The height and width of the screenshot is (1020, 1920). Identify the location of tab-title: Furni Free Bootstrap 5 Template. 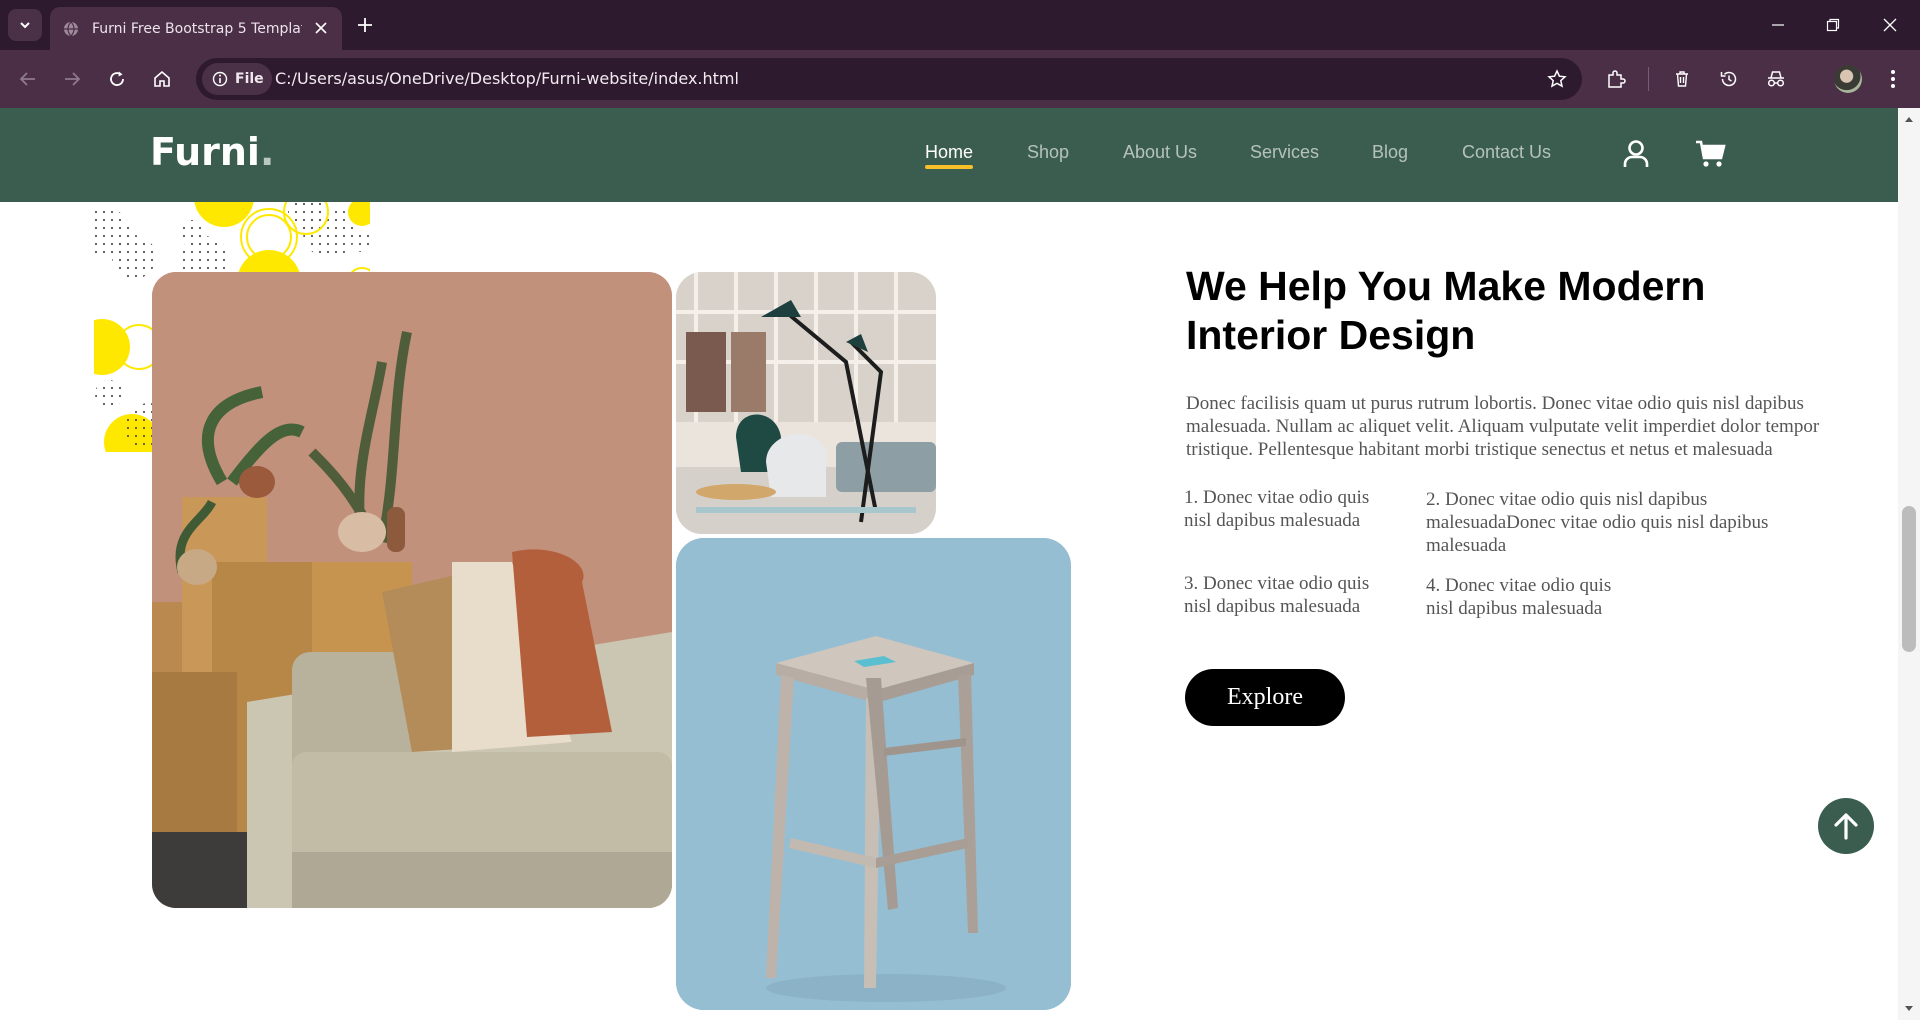
(197, 28).